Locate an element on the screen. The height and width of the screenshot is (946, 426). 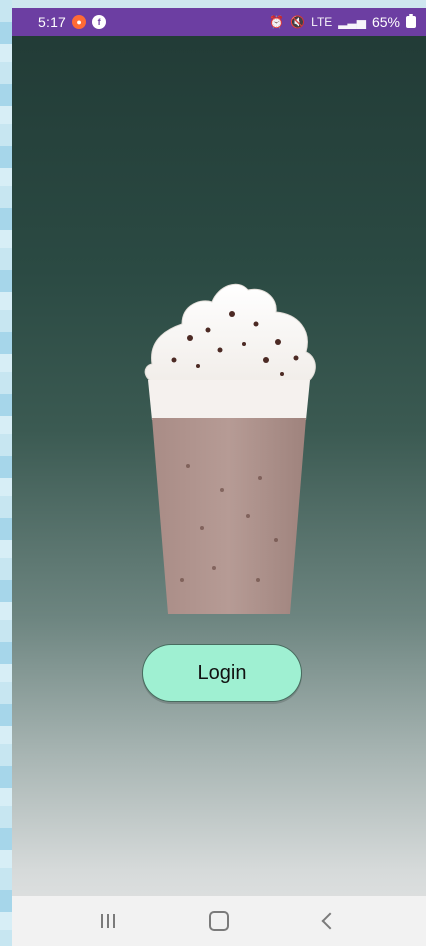
home-icon is located at coordinates (218, 921).